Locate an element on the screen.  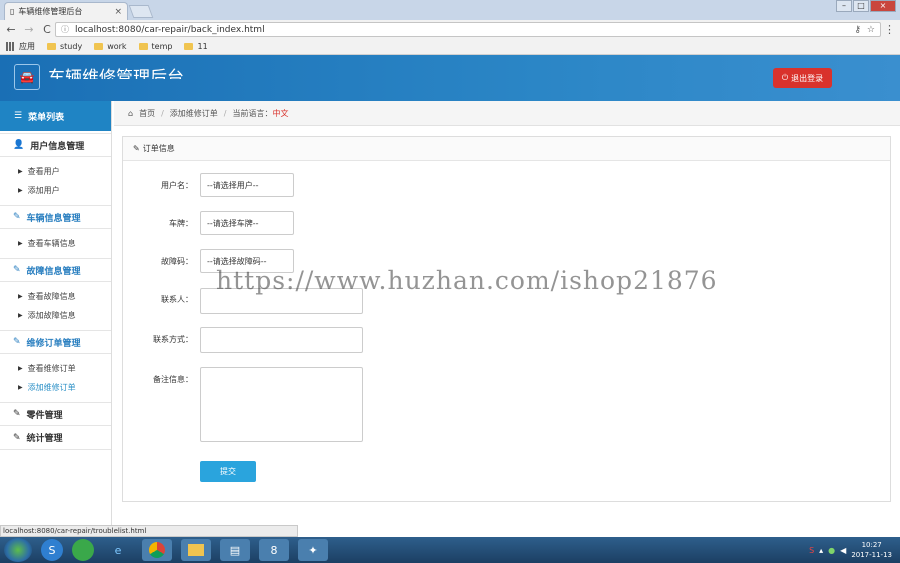
phone-label: 联系方式： is located at coordinates (173, 339).